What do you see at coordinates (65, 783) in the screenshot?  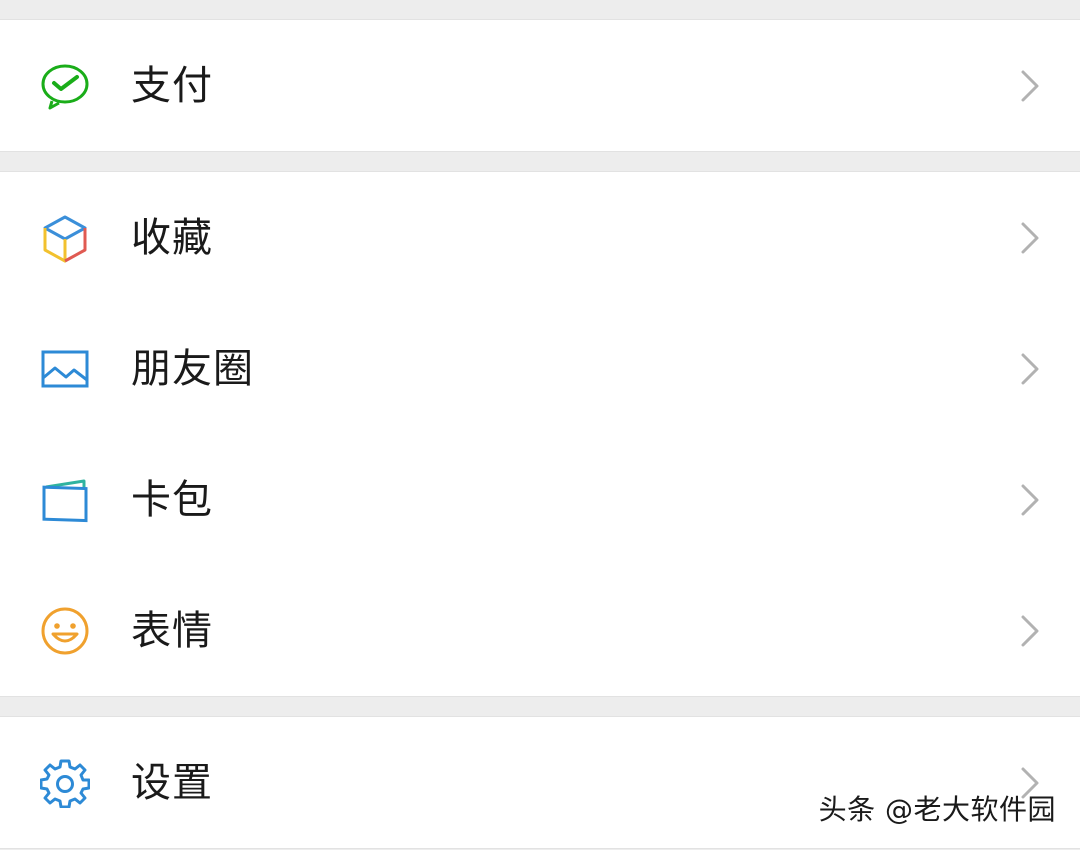 I see `gear-icon` at bounding box center [65, 783].